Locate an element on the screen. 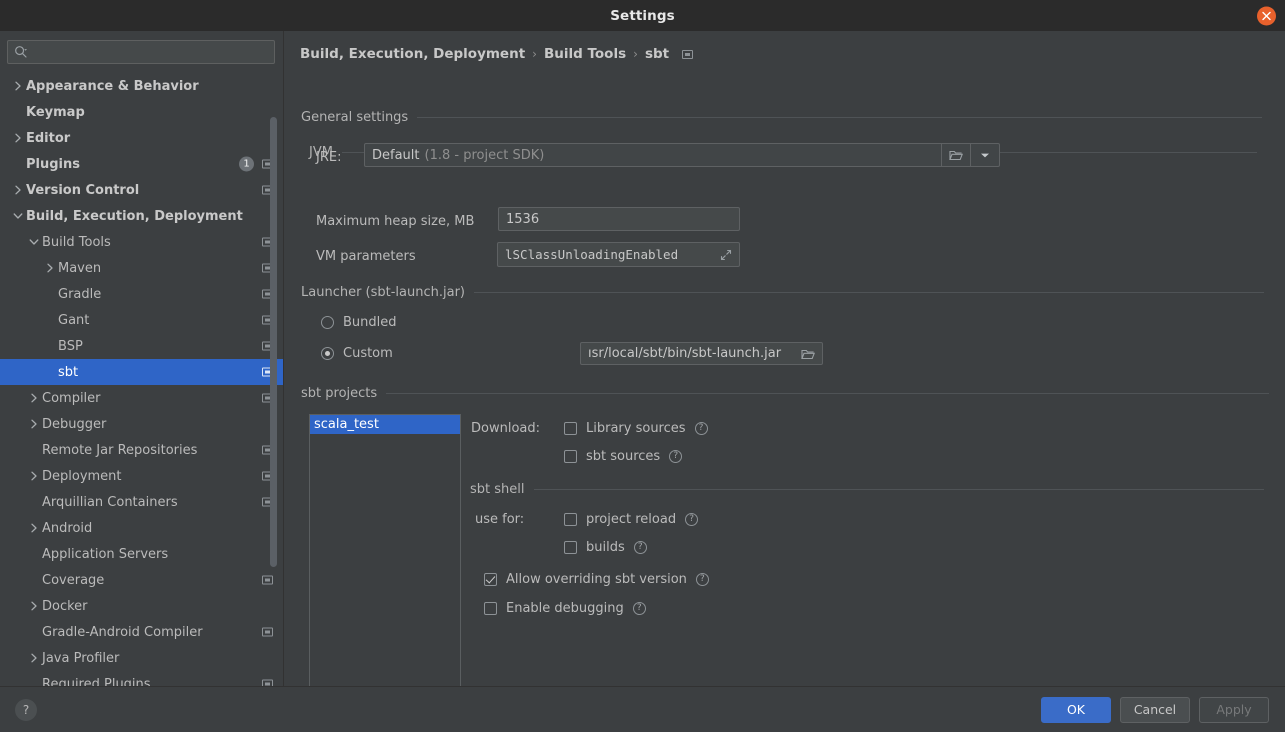  sbt-sources-checkbox is located at coordinates (570, 456).